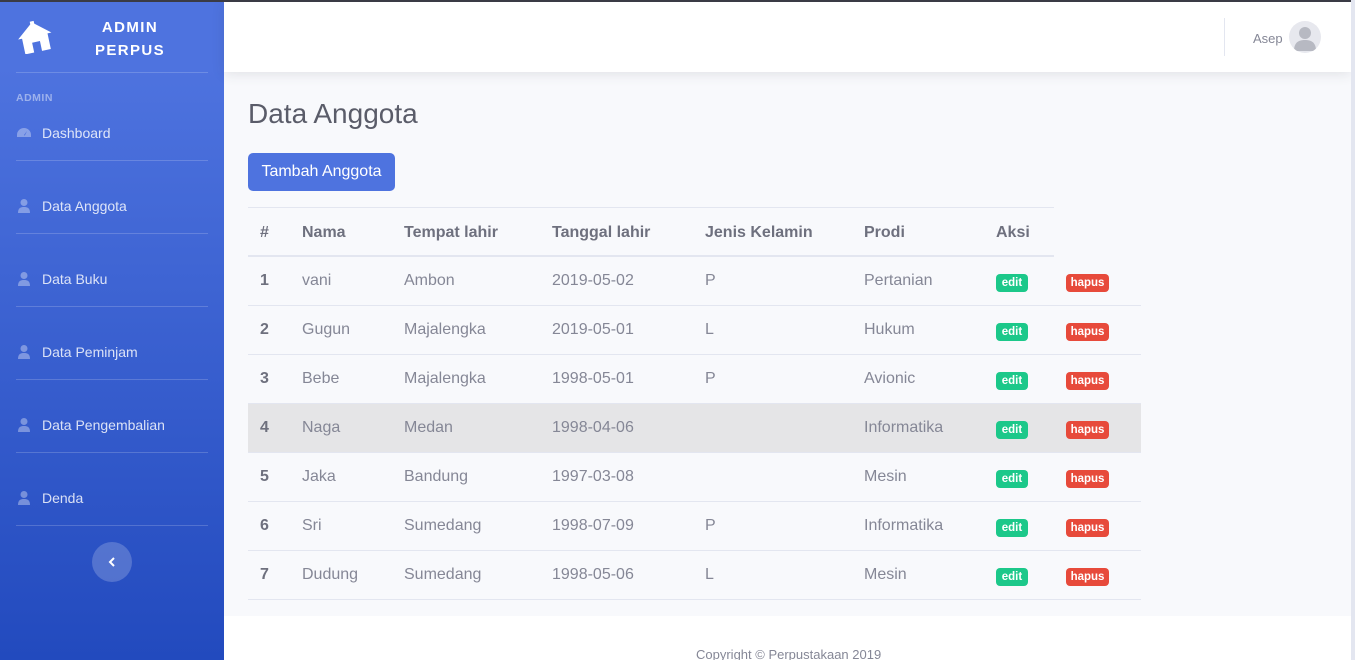  Describe the element at coordinates (63, 498) in the screenshot. I see `sidebar-item-label: Denda` at that location.